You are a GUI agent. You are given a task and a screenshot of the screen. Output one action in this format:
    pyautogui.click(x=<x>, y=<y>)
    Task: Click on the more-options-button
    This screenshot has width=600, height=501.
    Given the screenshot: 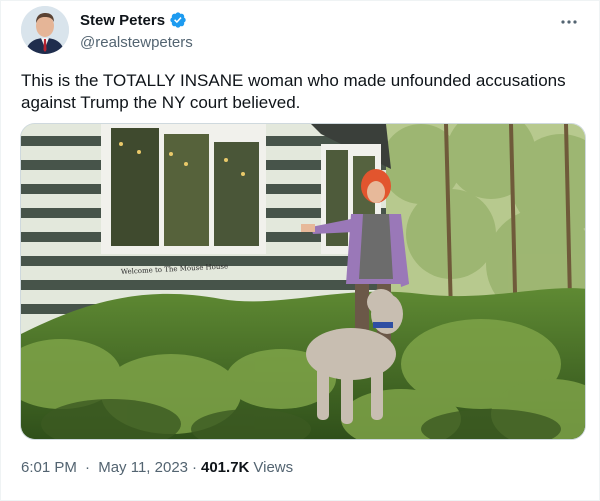 What is the action you would take?
    pyautogui.click(x=569, y=22)
    